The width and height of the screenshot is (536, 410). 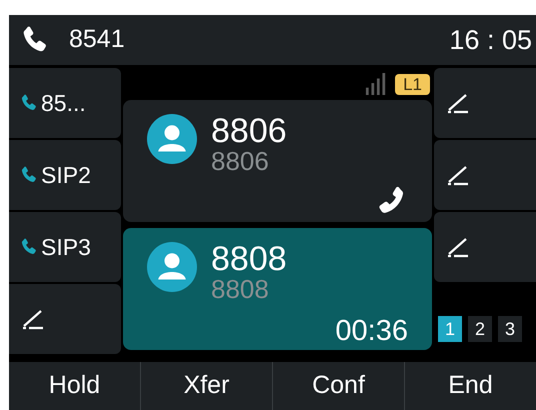 What do you see at coordinates (206, 386) in the screenshot?
I see `softkey-button: Xfer` at bounding box center [206, 386].